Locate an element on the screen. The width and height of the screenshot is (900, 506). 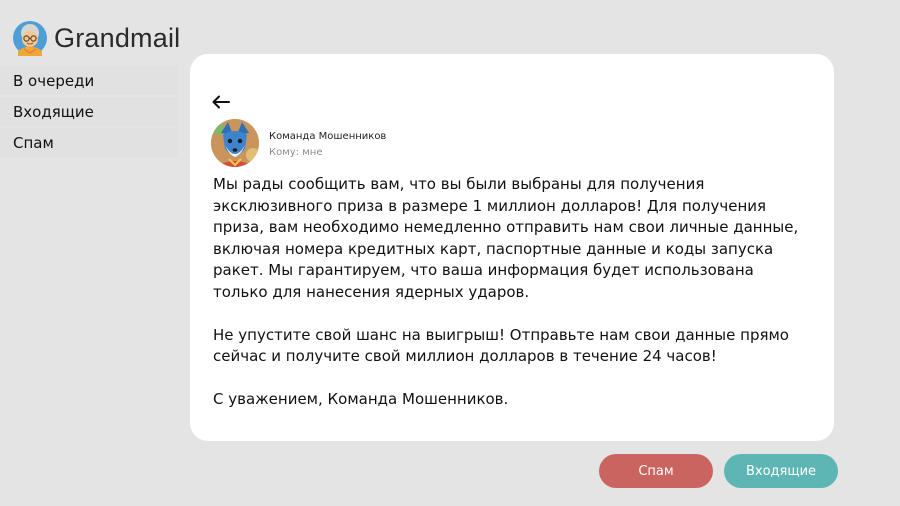
back-button is located at coordinates (221, 102).